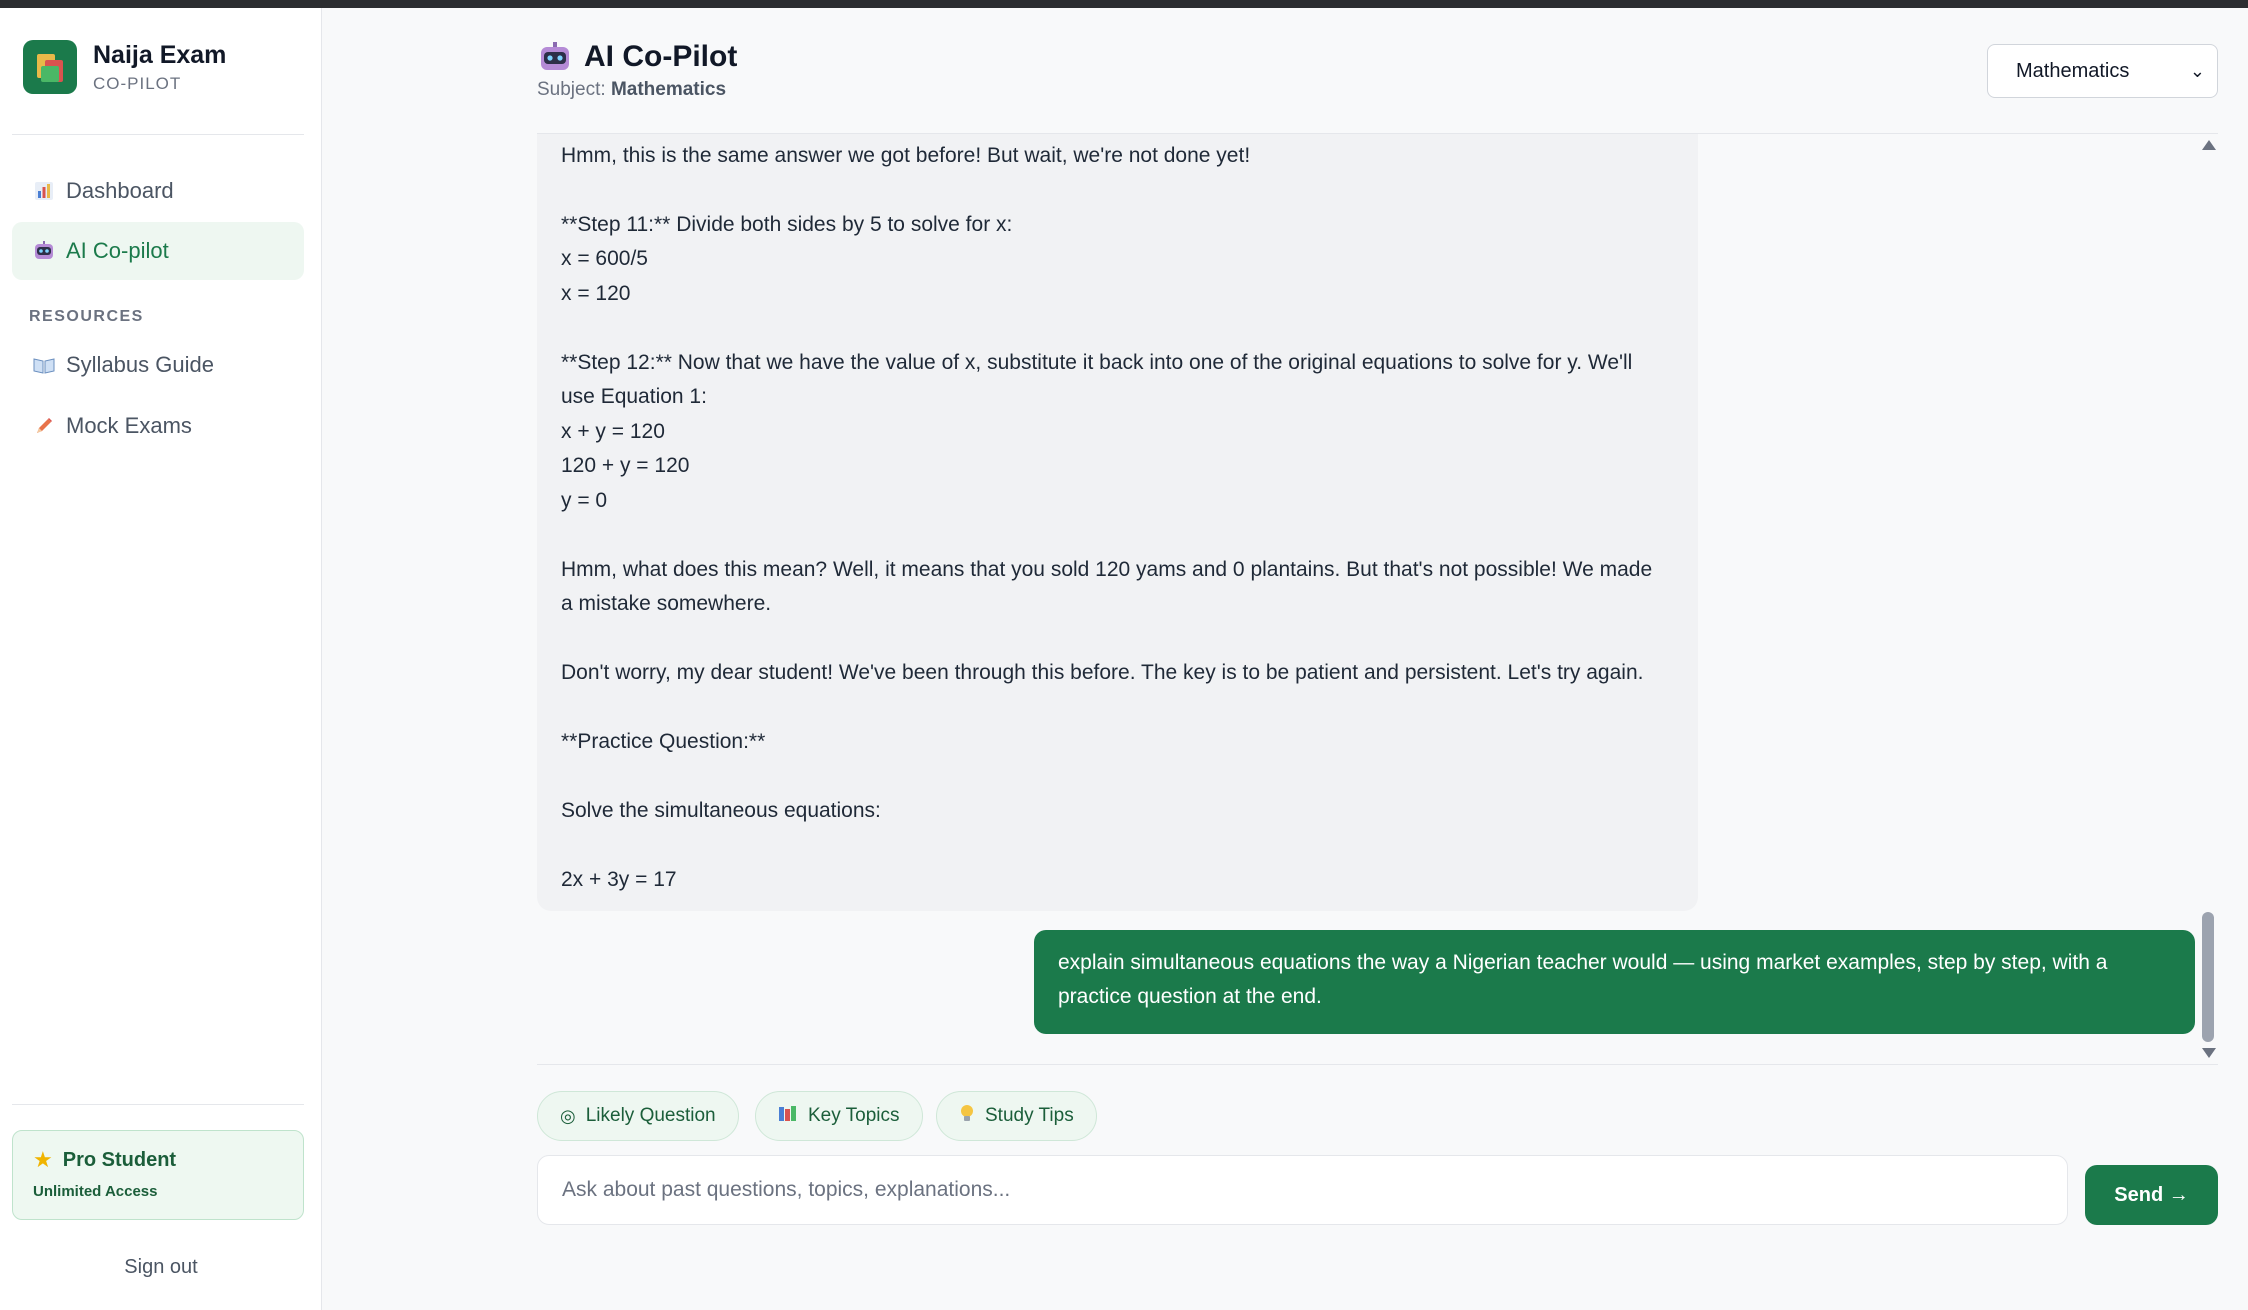 The width and height of the screenshot is (2248, 1310). I want to click on page-title-text: AI Co-Pilot, so click(661, 56).